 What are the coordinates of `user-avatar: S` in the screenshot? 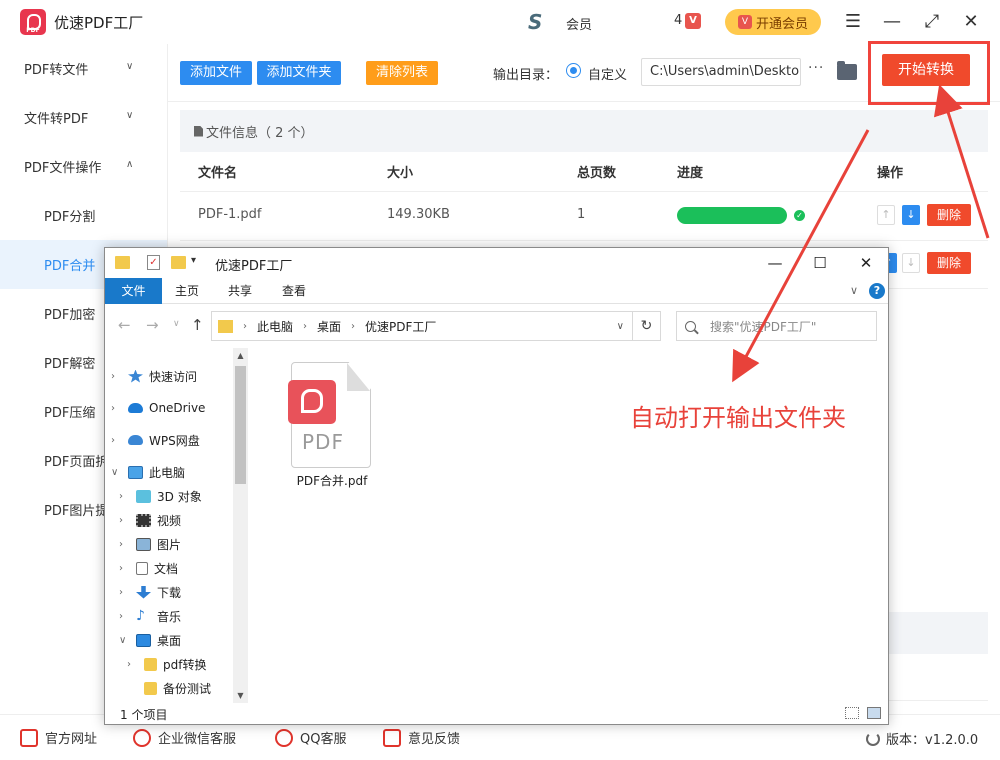 It's located at (541, 22).